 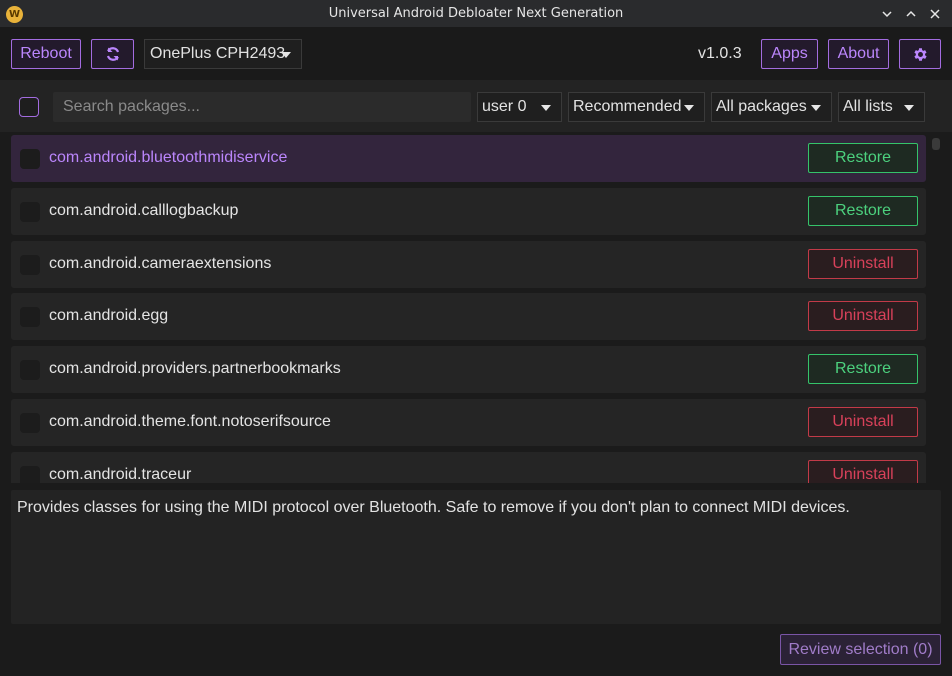 I want to click on package-name: com.android.theme.font.notoserifsource, so click(x=190, y=421).